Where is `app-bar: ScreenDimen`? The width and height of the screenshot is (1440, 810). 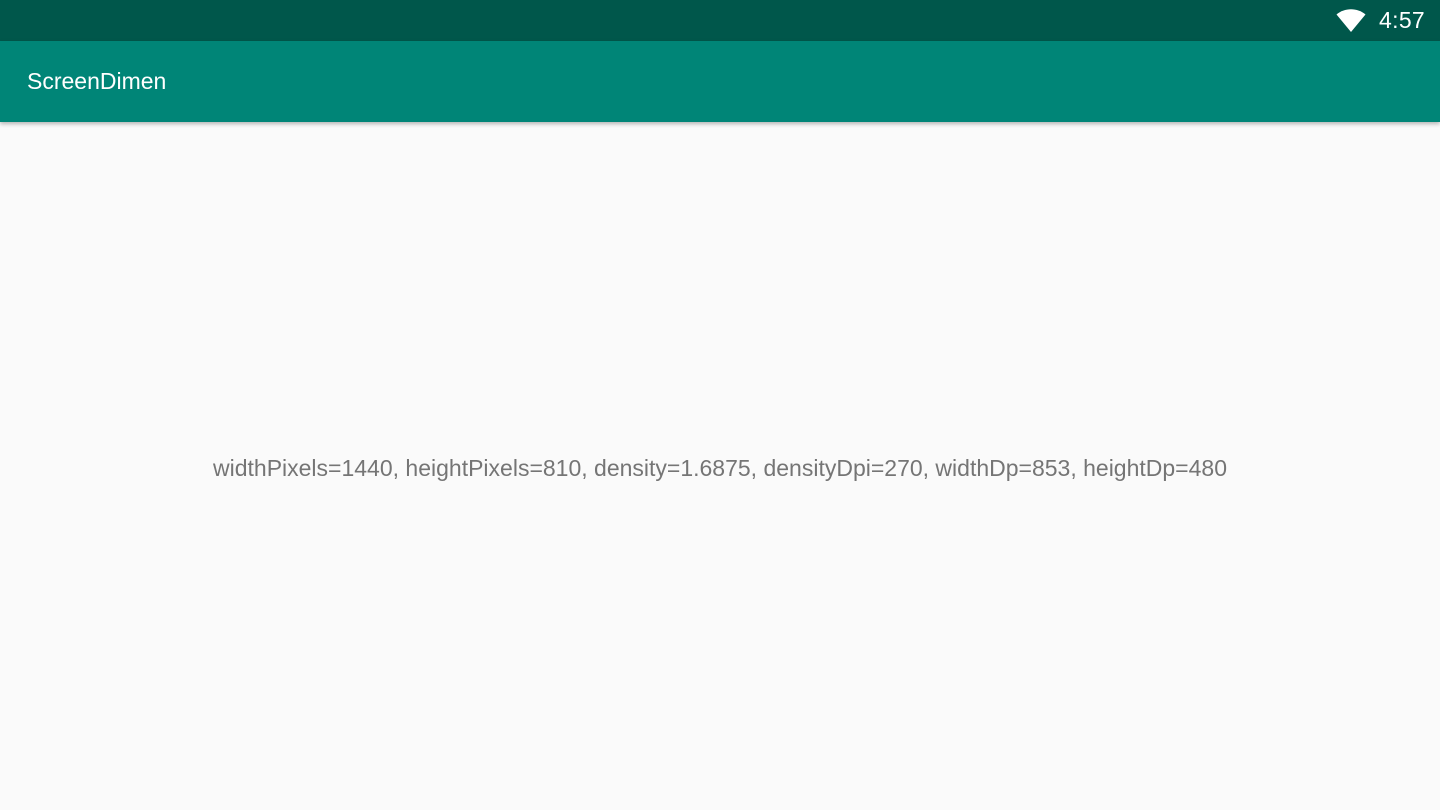
app-bar: ScreenDimen is located at coordinates (720, 81).